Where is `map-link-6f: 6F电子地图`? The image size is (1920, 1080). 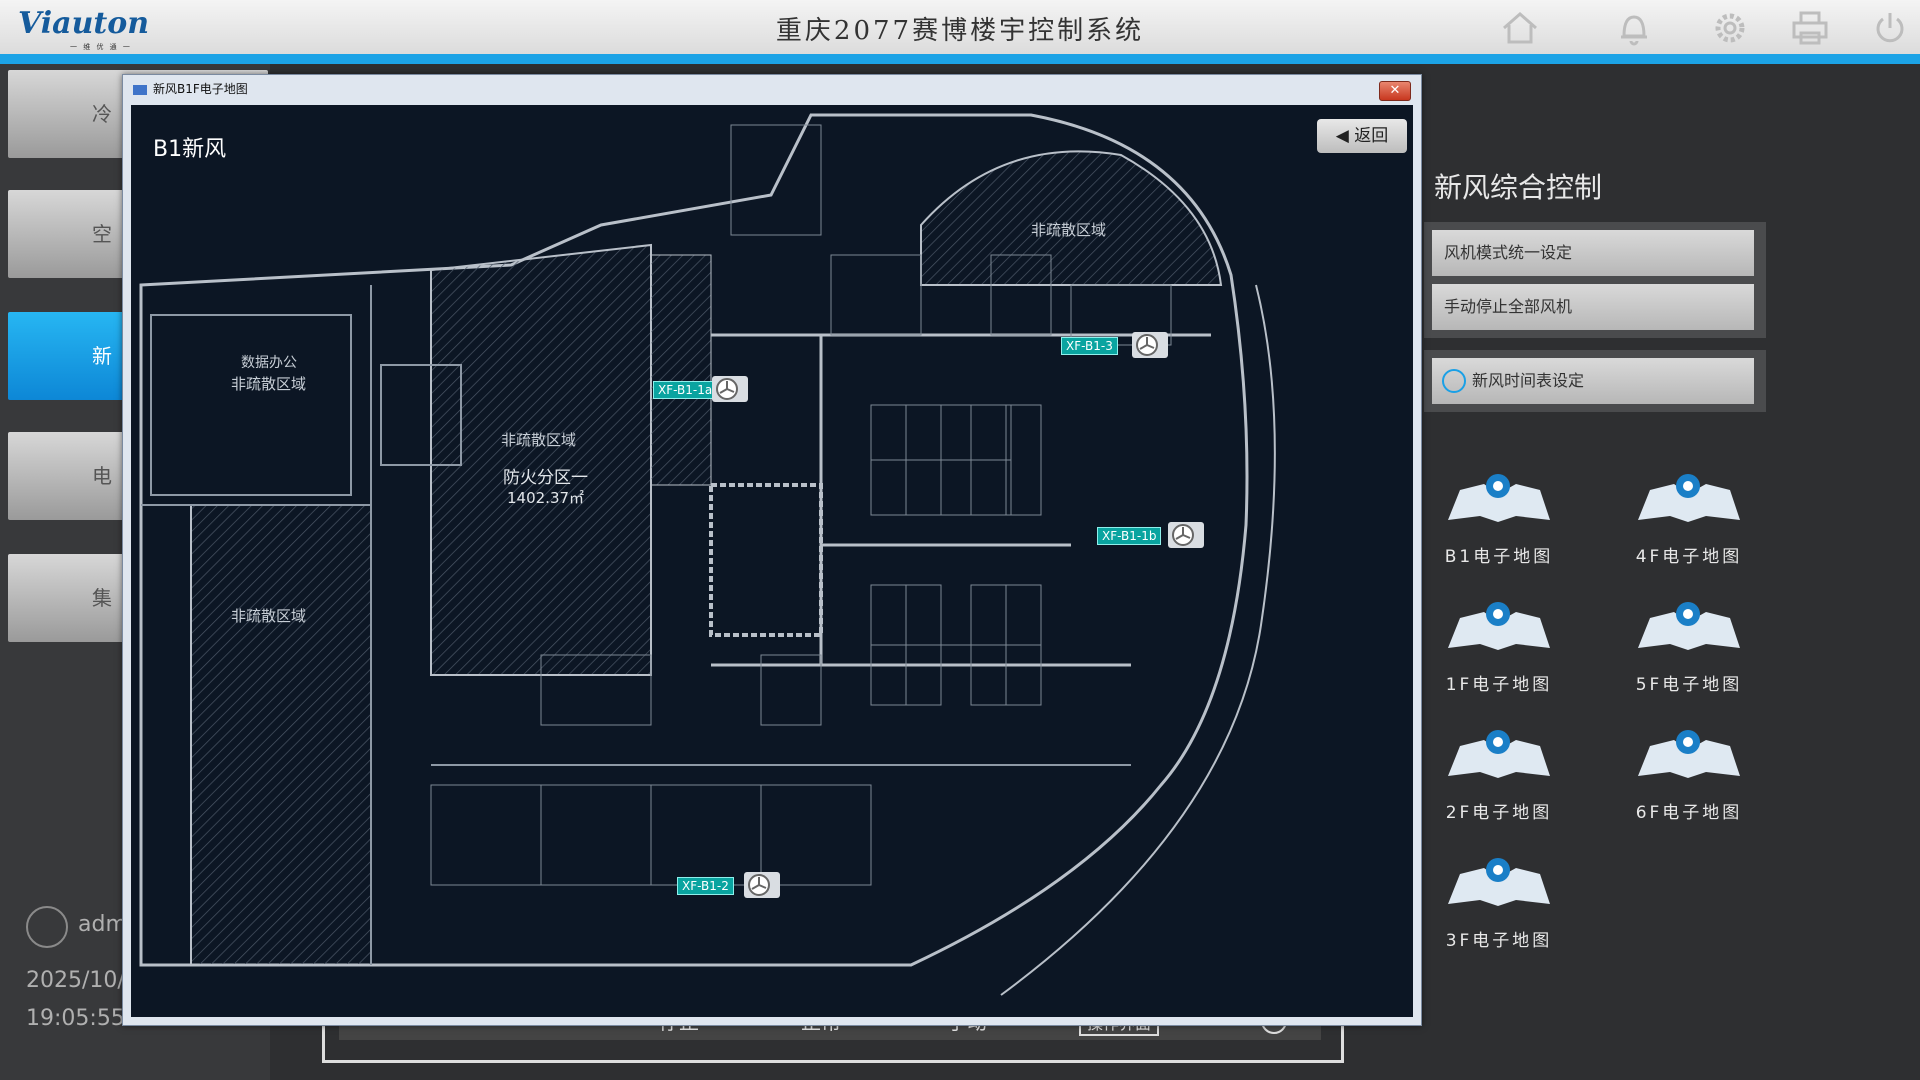
map-link-6f: 6F电子地图 is located at coordinates (1689, 776).